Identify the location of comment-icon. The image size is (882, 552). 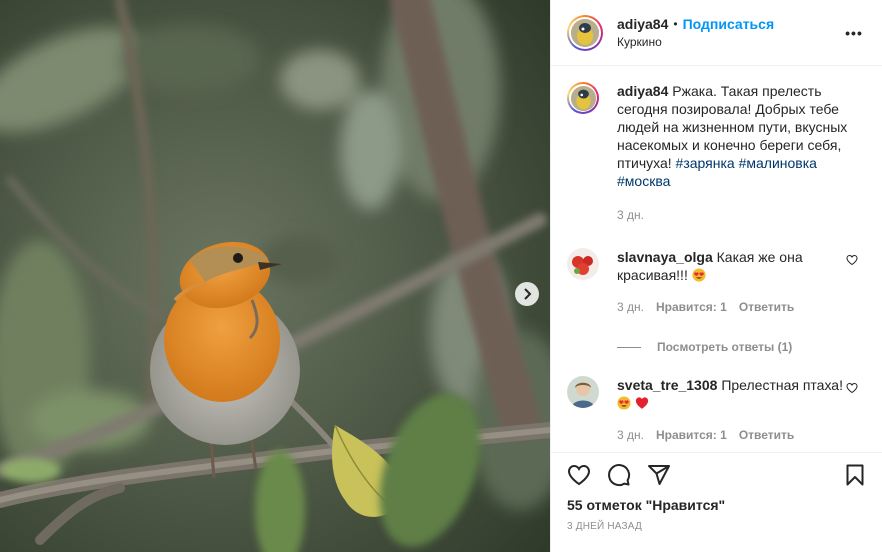
(619, 475).